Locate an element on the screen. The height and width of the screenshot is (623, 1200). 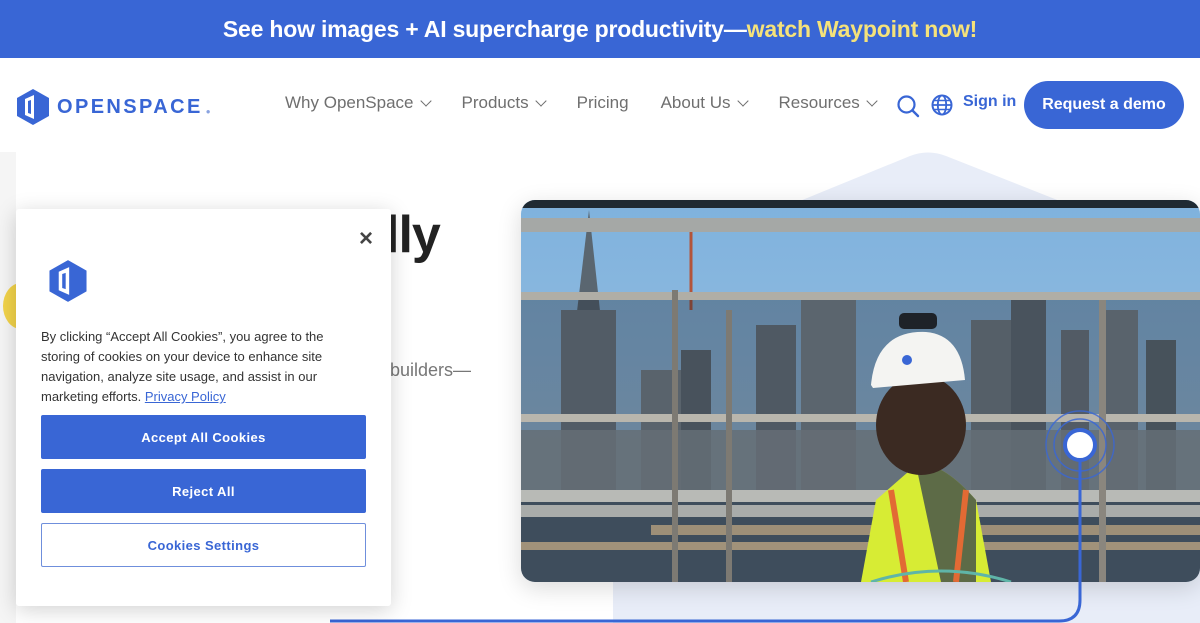
nav-item-products: Products is located at coordinates (504, 103).